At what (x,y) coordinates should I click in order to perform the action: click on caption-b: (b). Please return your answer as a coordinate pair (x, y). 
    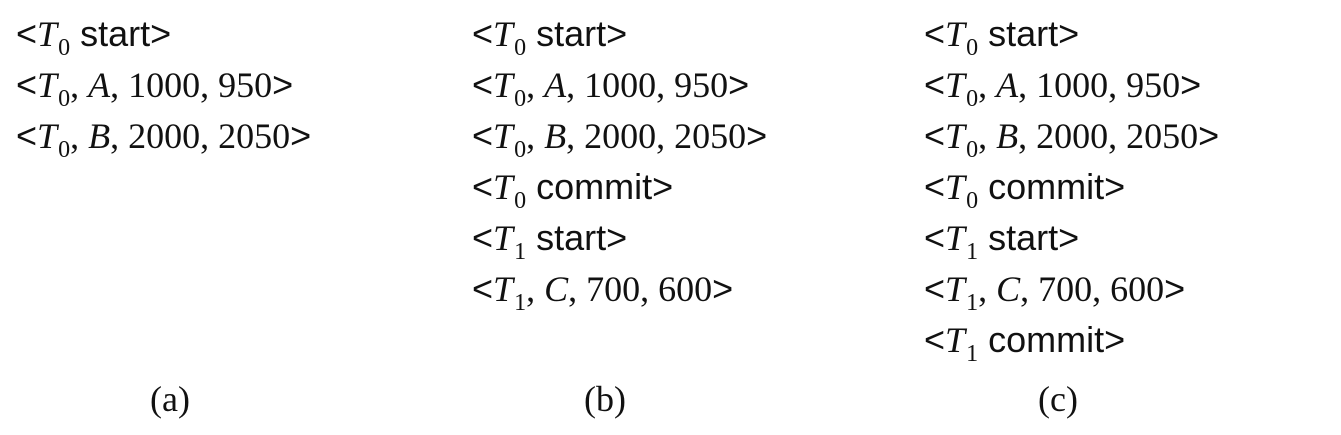
    Looking at the image, I should click on (605, 399).